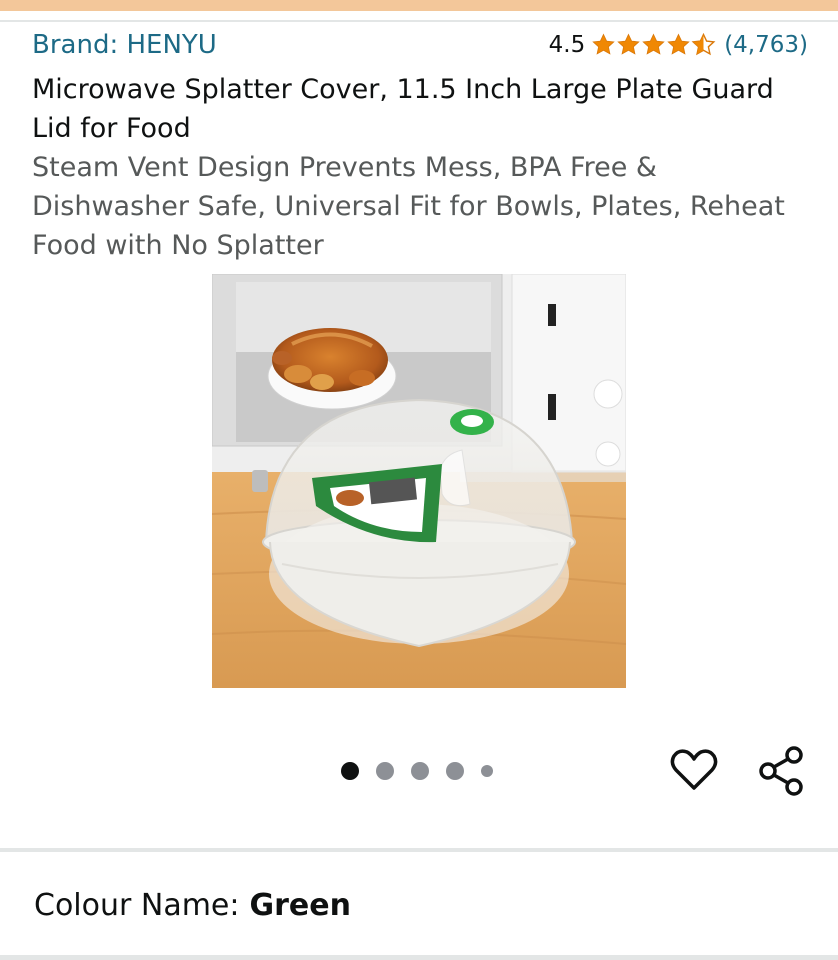 This screenshot has height=960, width=838. I want to click on rating-stars, so click(653, 45).